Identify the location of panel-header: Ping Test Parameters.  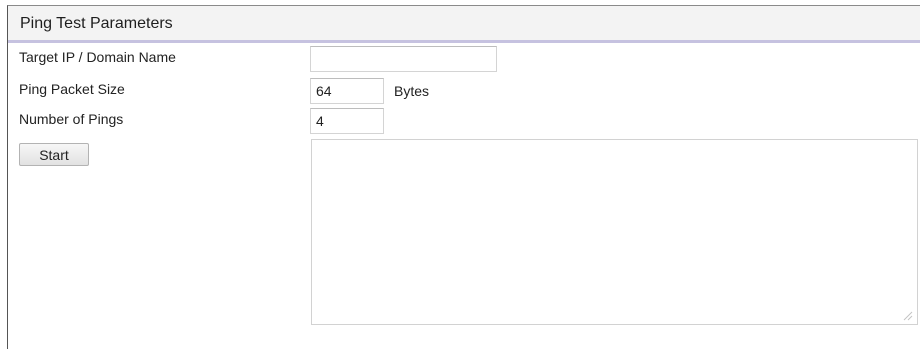
(464, 24).